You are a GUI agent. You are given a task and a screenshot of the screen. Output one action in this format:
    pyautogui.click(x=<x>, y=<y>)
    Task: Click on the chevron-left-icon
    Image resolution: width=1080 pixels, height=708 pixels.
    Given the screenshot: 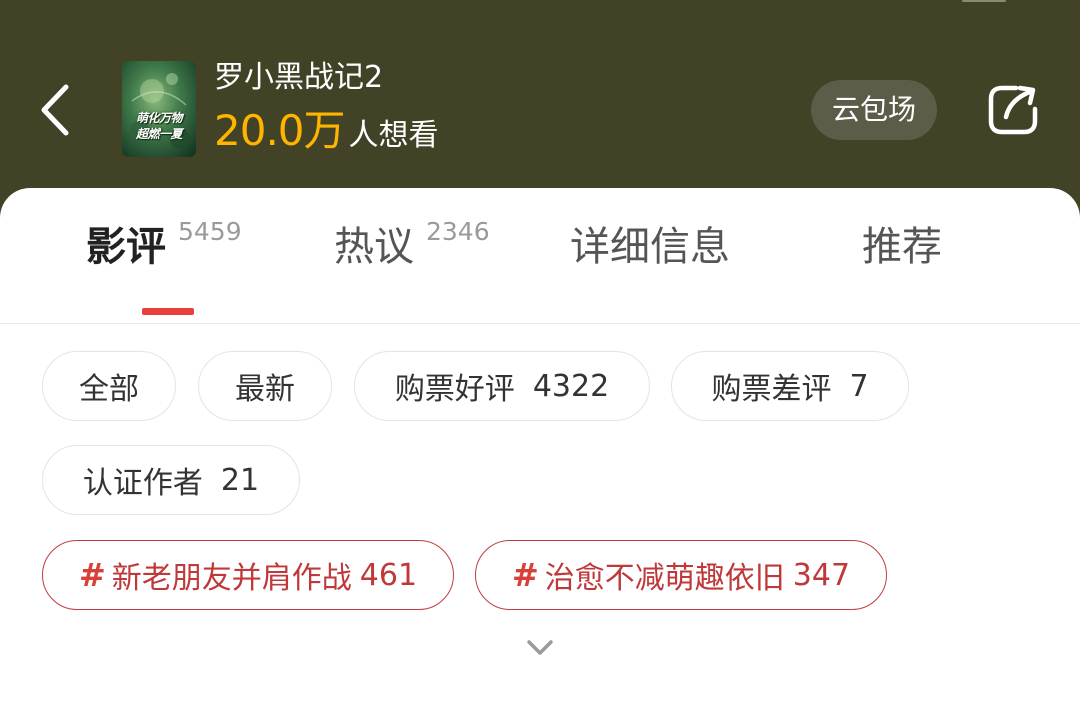 What is the action you would take?
    pyautogui.click(x=55, y=110)
    